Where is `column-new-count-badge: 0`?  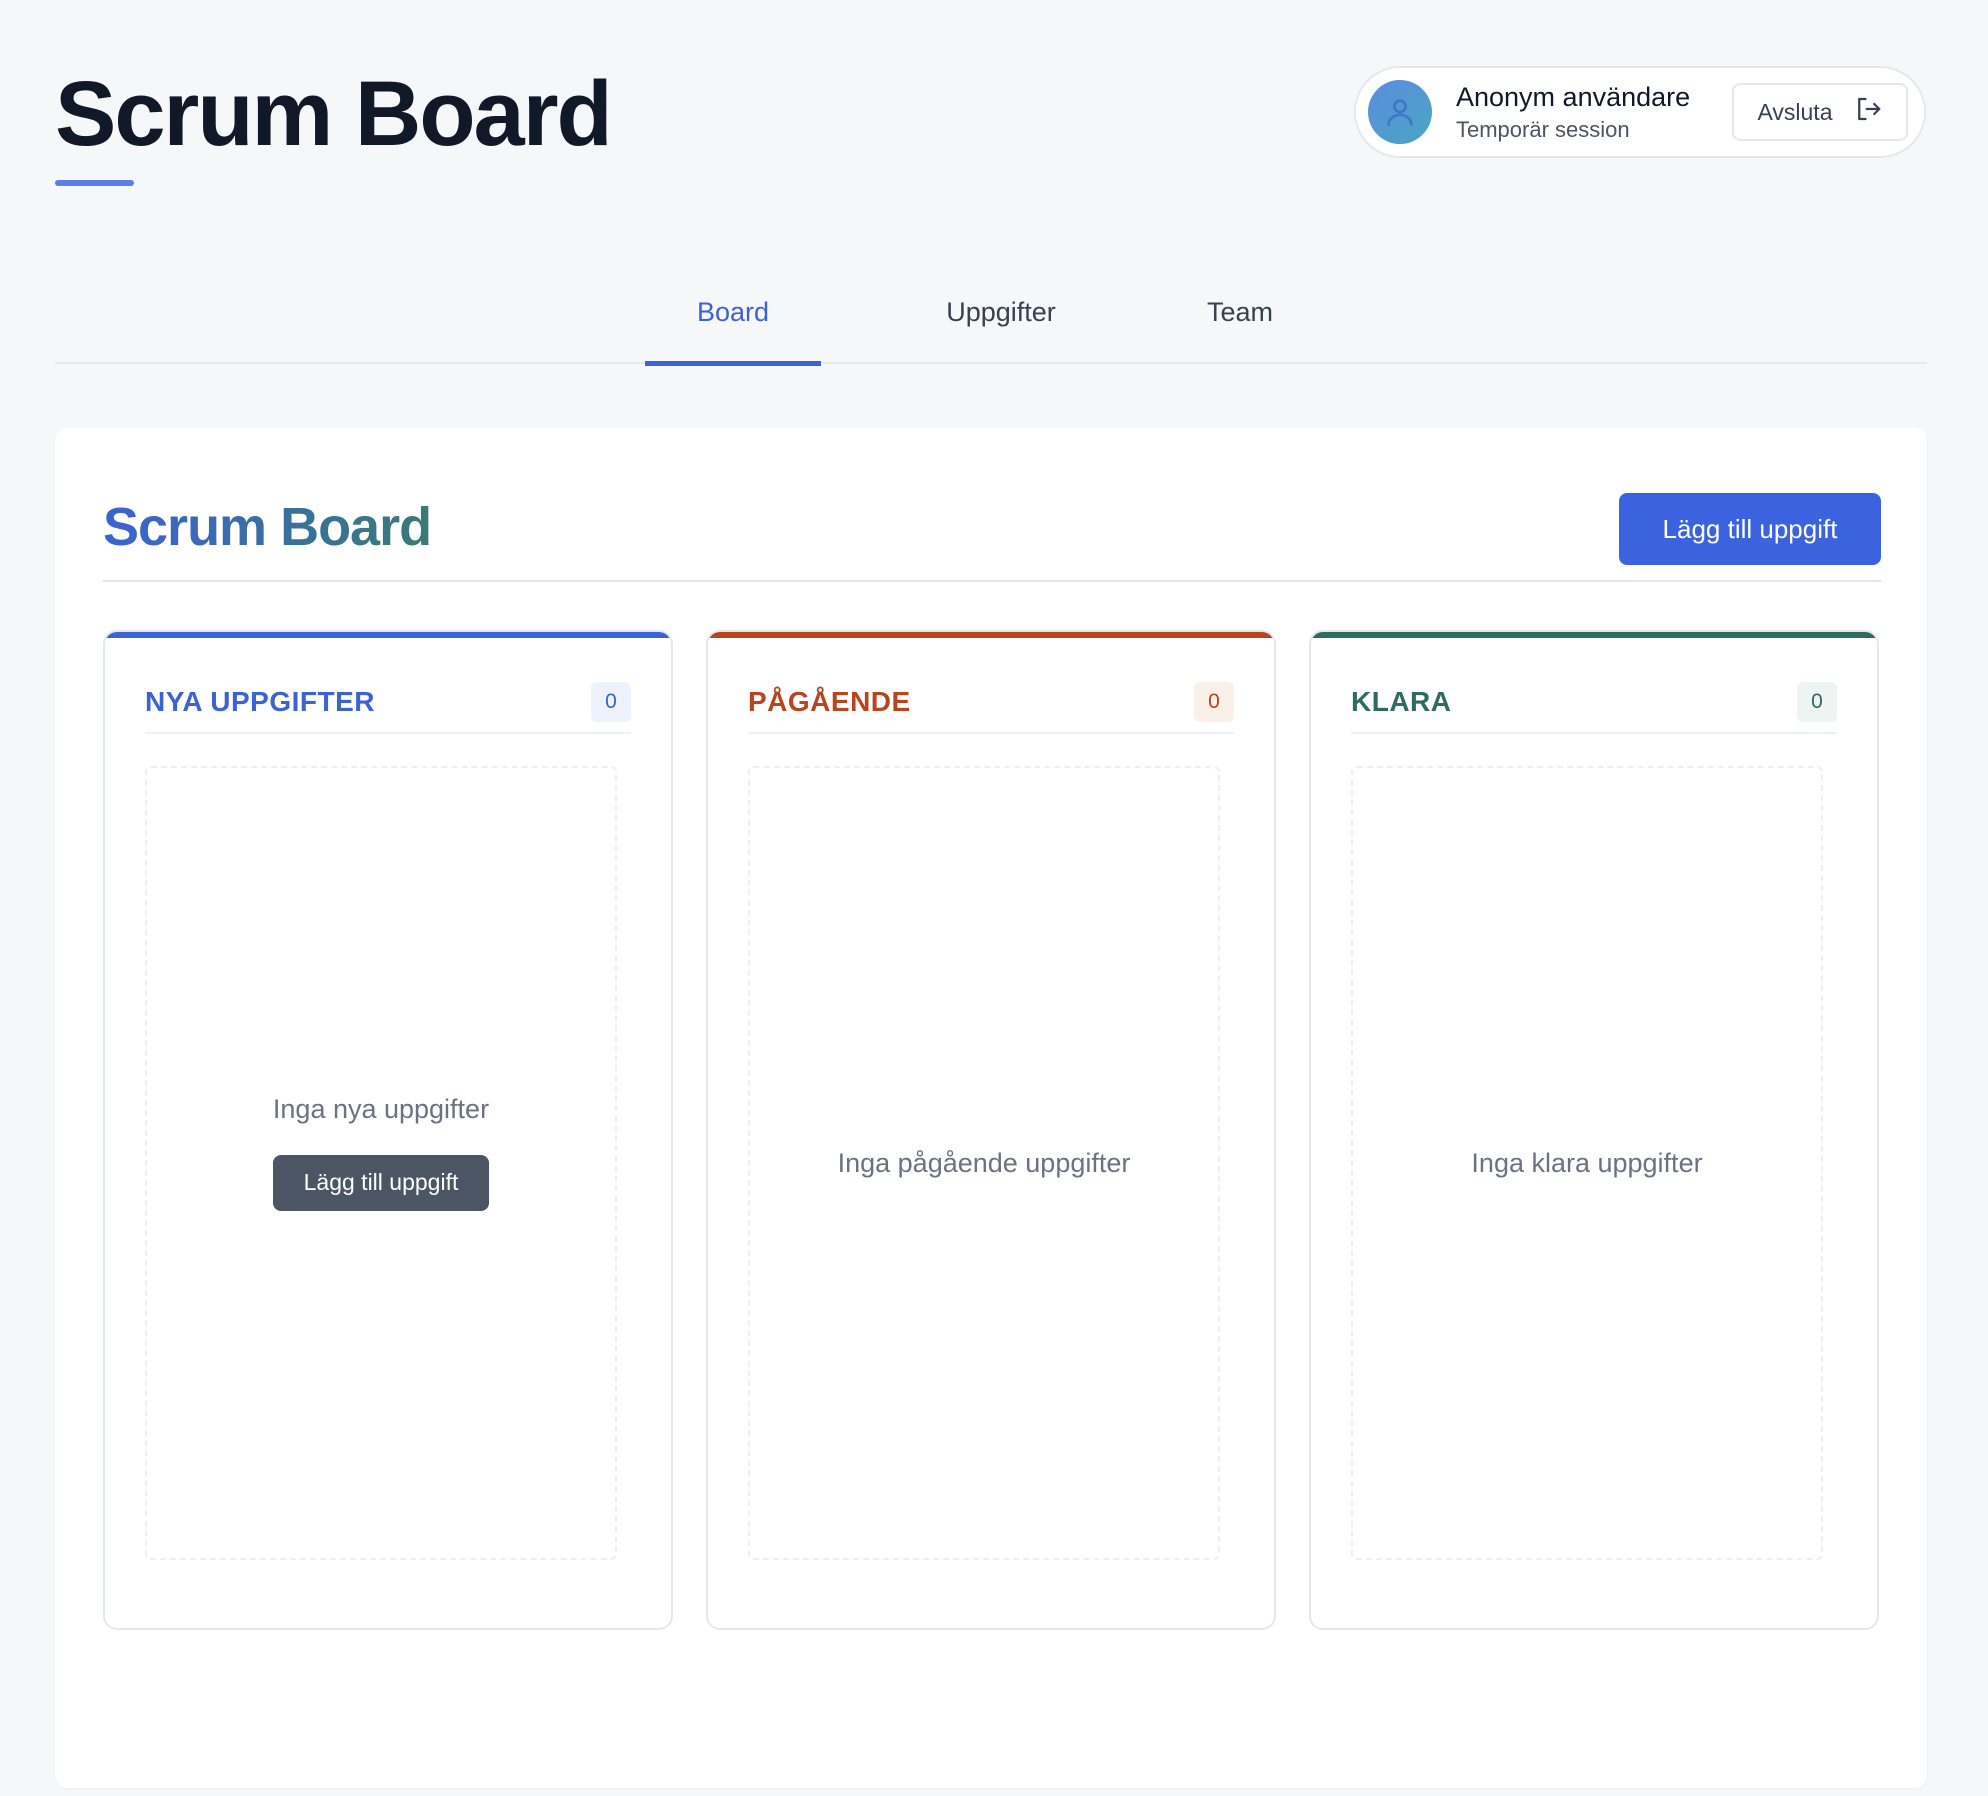
column-new-count-badge: 0 is located at coordinates (611, 702).